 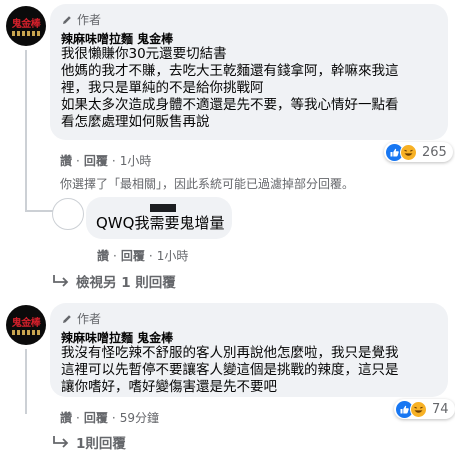 I want to click on comment-actions: 讚 · 回覆 · 59分鐘, so click(x=109, y=417).